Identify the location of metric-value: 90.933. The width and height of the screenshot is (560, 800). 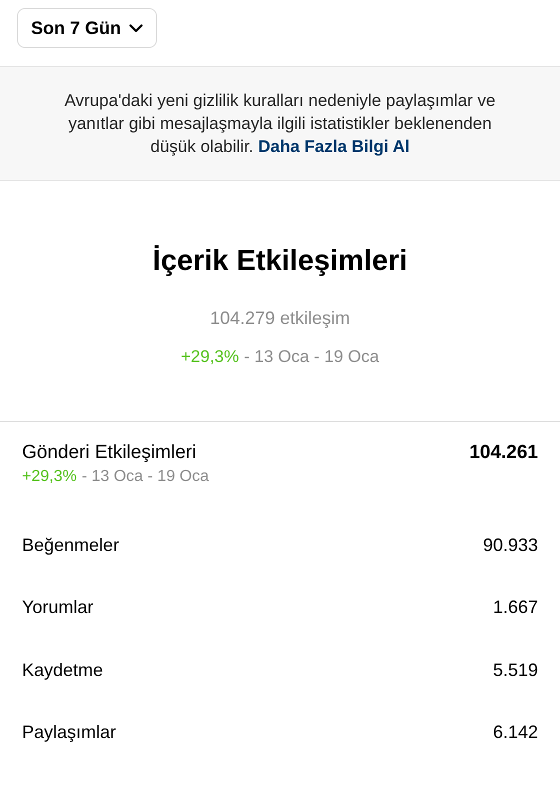
(510, 545).